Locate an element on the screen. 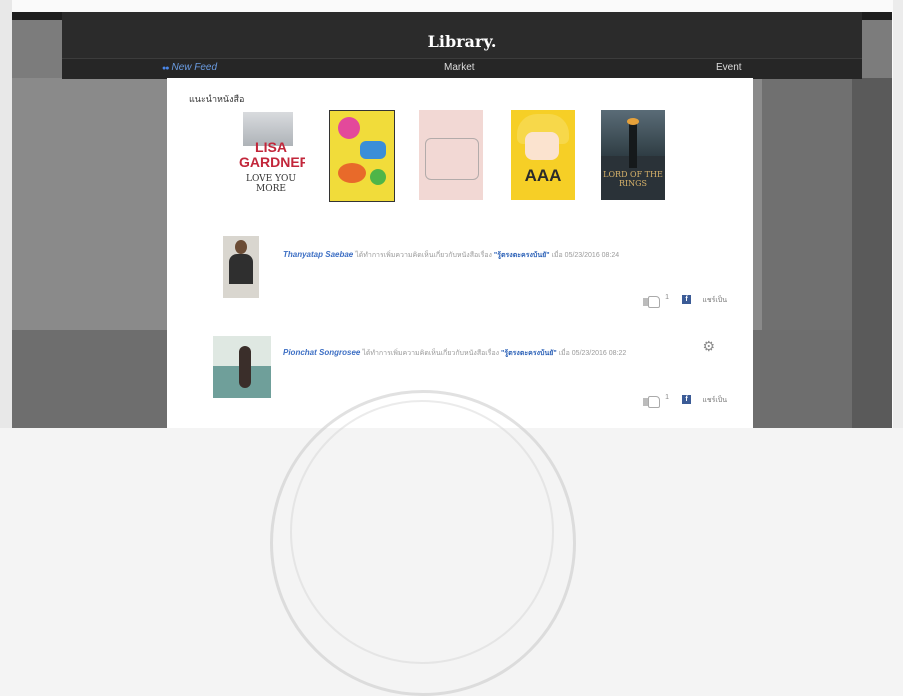 The width and height of the screenshot is (903, 696). app-header: Library. ●● New Feed Market Event is located at coordinates (462, 45).